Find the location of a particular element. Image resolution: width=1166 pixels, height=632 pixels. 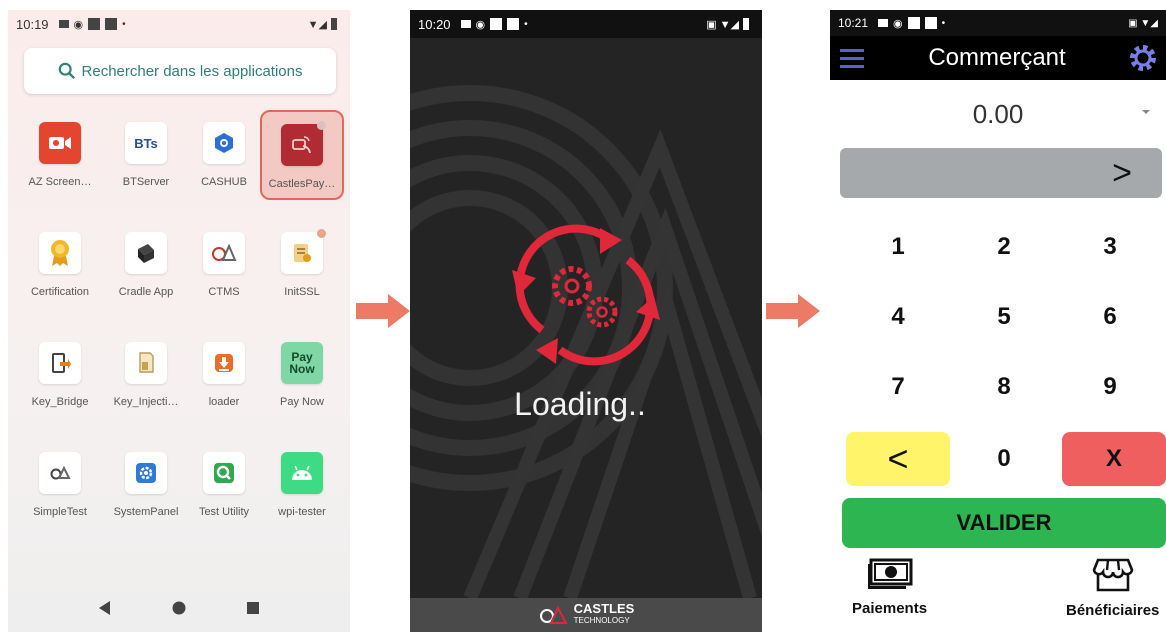

key-4: 4 is located at coordinates (898, 317).